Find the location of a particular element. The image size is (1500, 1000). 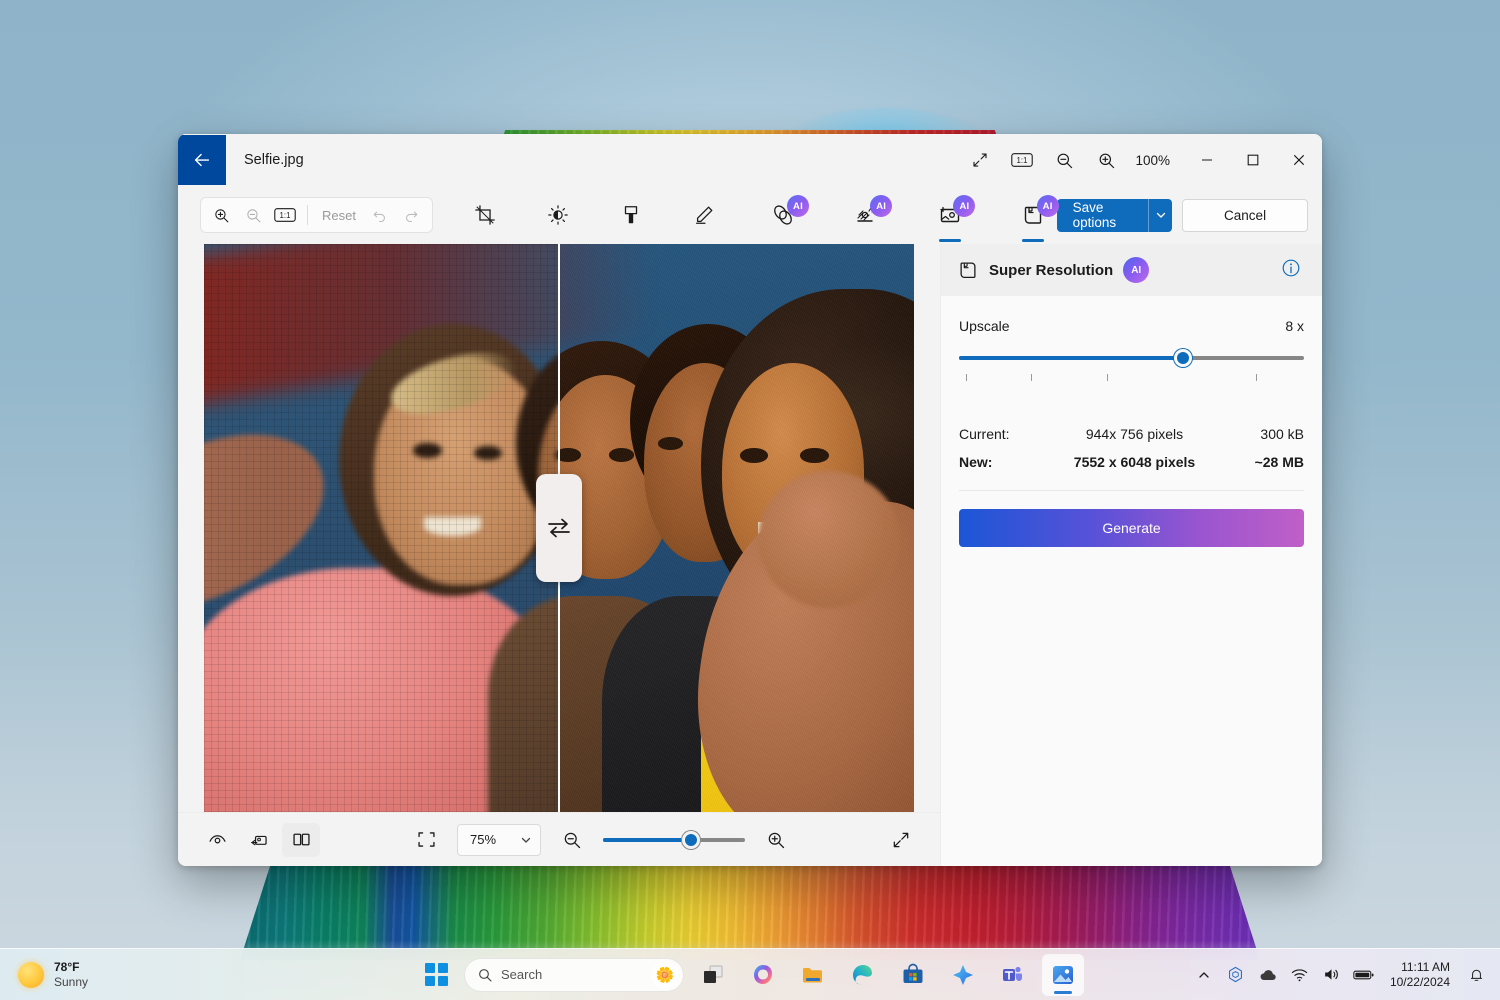

compare-slider-handle is located at coordinates (559, 528).